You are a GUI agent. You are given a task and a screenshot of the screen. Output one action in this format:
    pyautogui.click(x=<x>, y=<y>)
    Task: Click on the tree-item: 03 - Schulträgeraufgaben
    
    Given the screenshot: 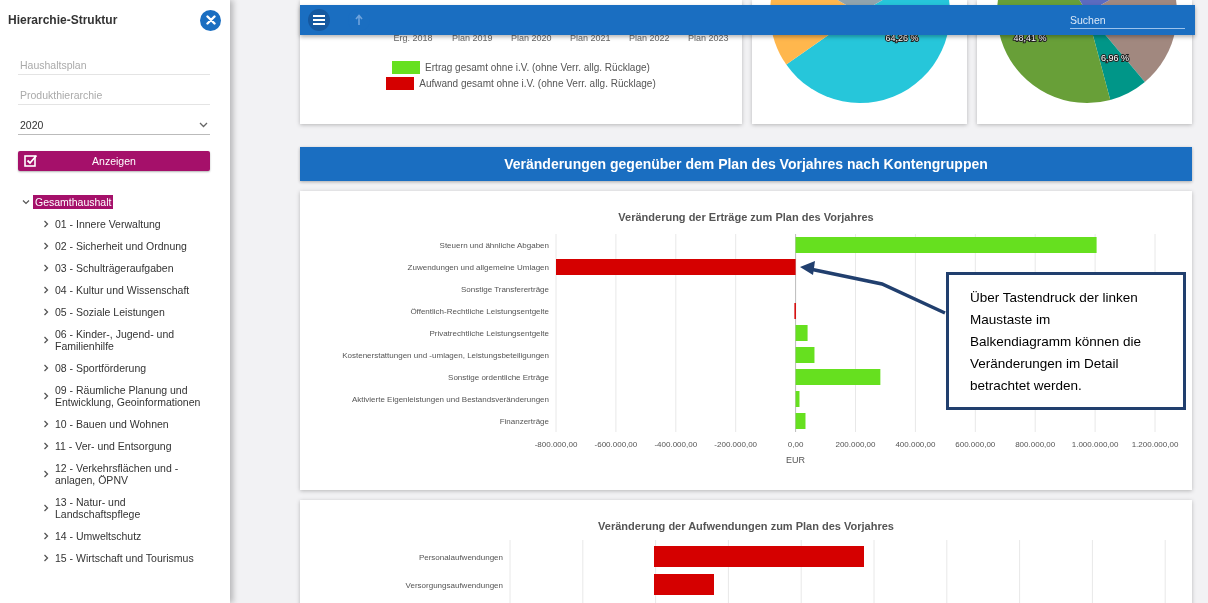 What is the action you would take?
    pyautogui.click(x=114, y=268)
    